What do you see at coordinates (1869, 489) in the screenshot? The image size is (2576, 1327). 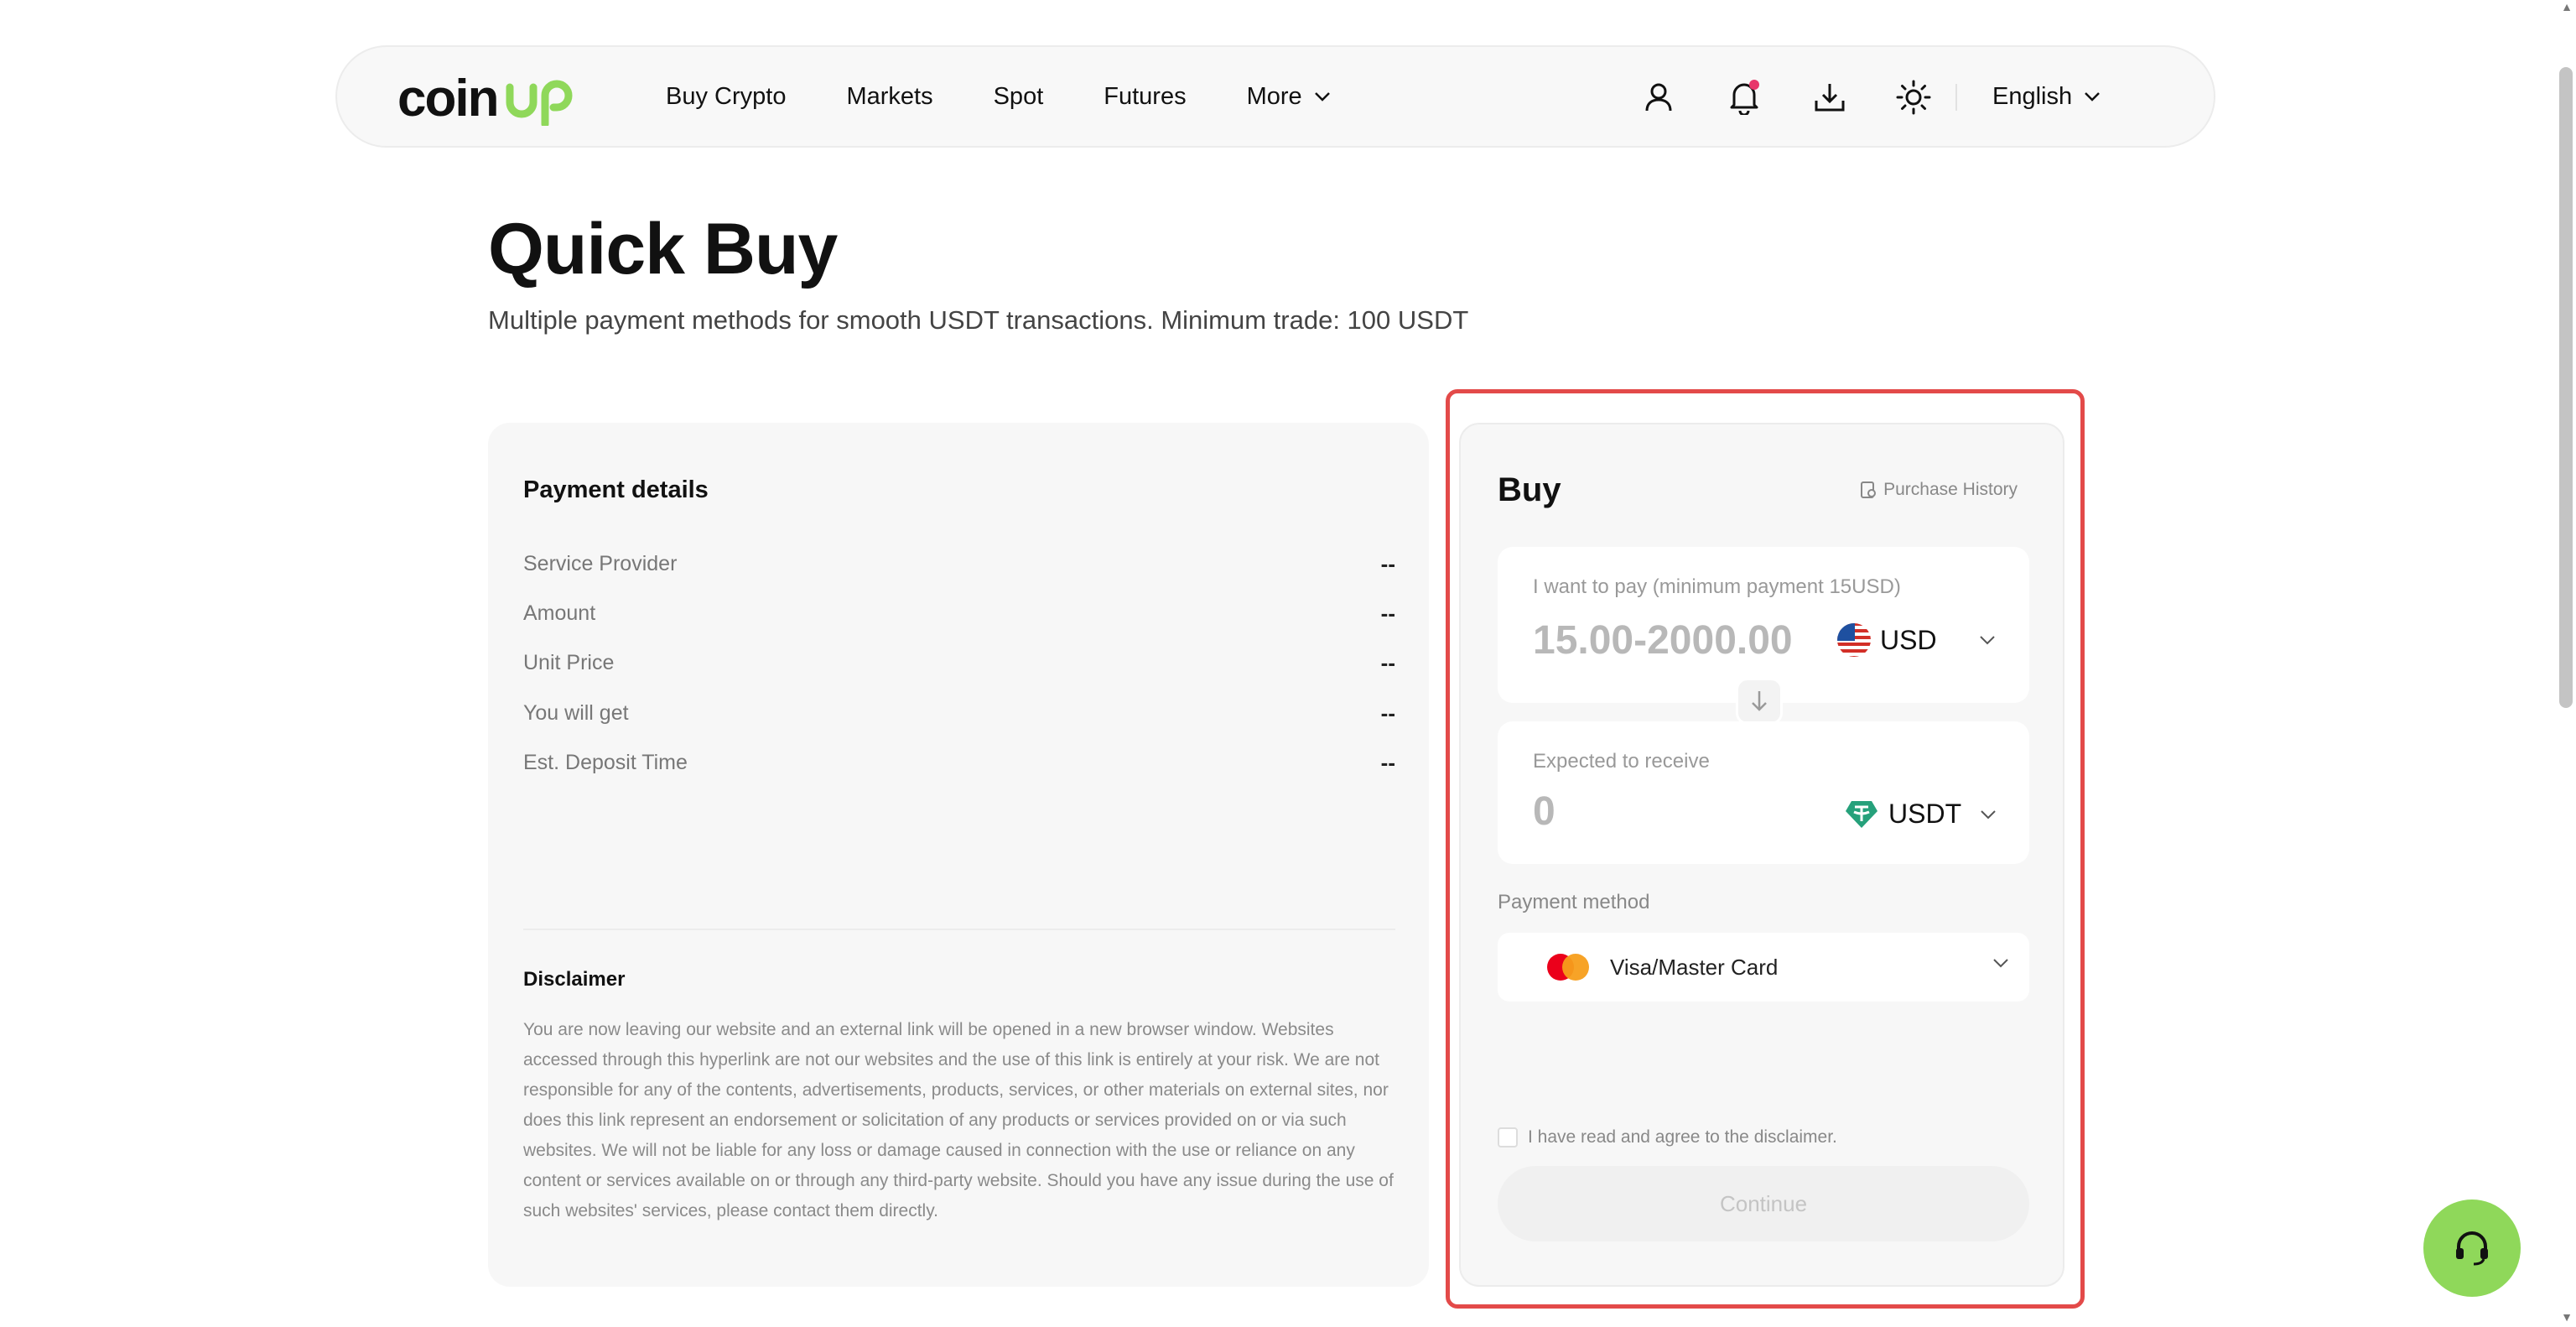 I see `receipt-icon` at bounding box center [1869, 489].